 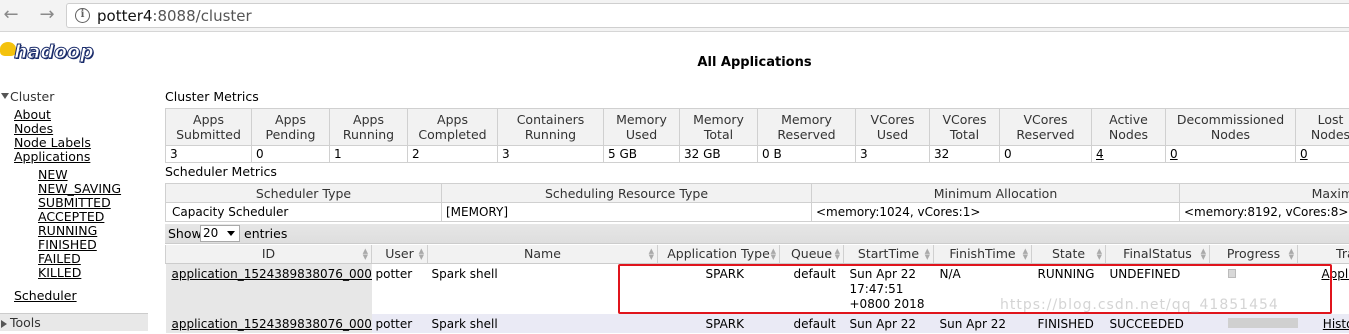 What do you see at coordinates (641, 127) in the screenshot?
I see `metric-header: Memory Used` at bounding box center [641, 127].